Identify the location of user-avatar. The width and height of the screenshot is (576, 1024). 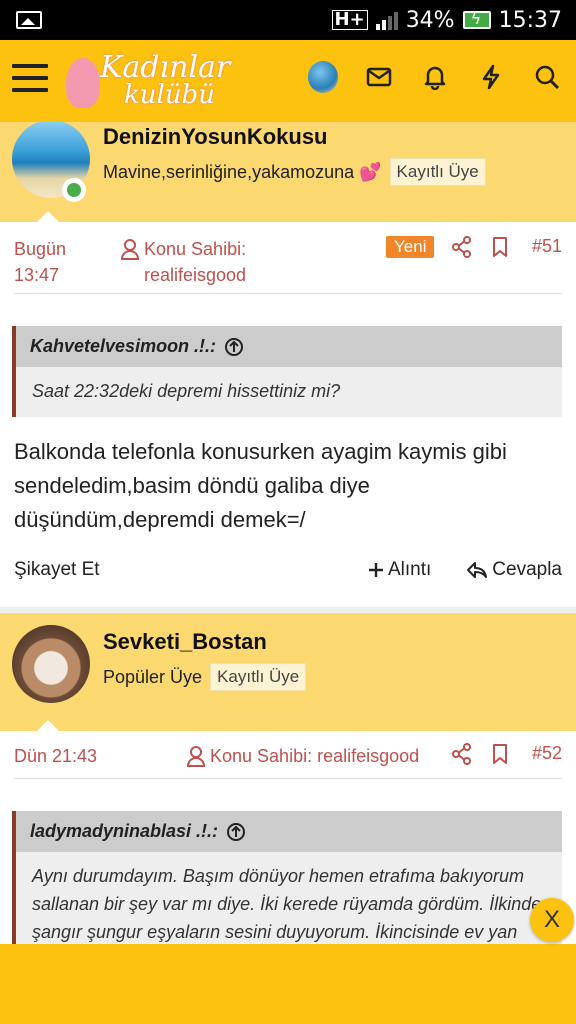
(51, 664).